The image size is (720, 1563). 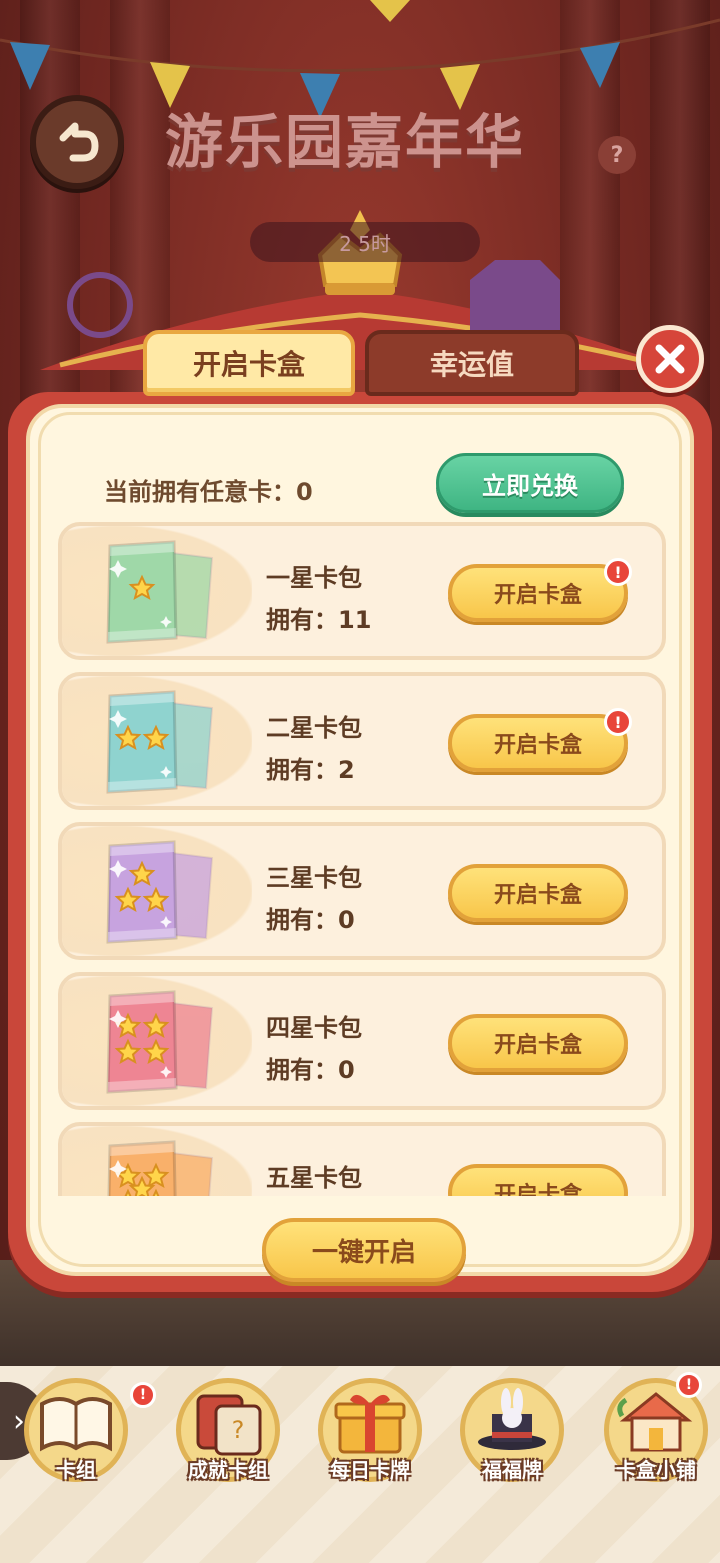 What do you see at coordinates (530, 483) in the screenshot?
I see `exchange-now-button: 立即兑换` at bounding box center [530, 483].